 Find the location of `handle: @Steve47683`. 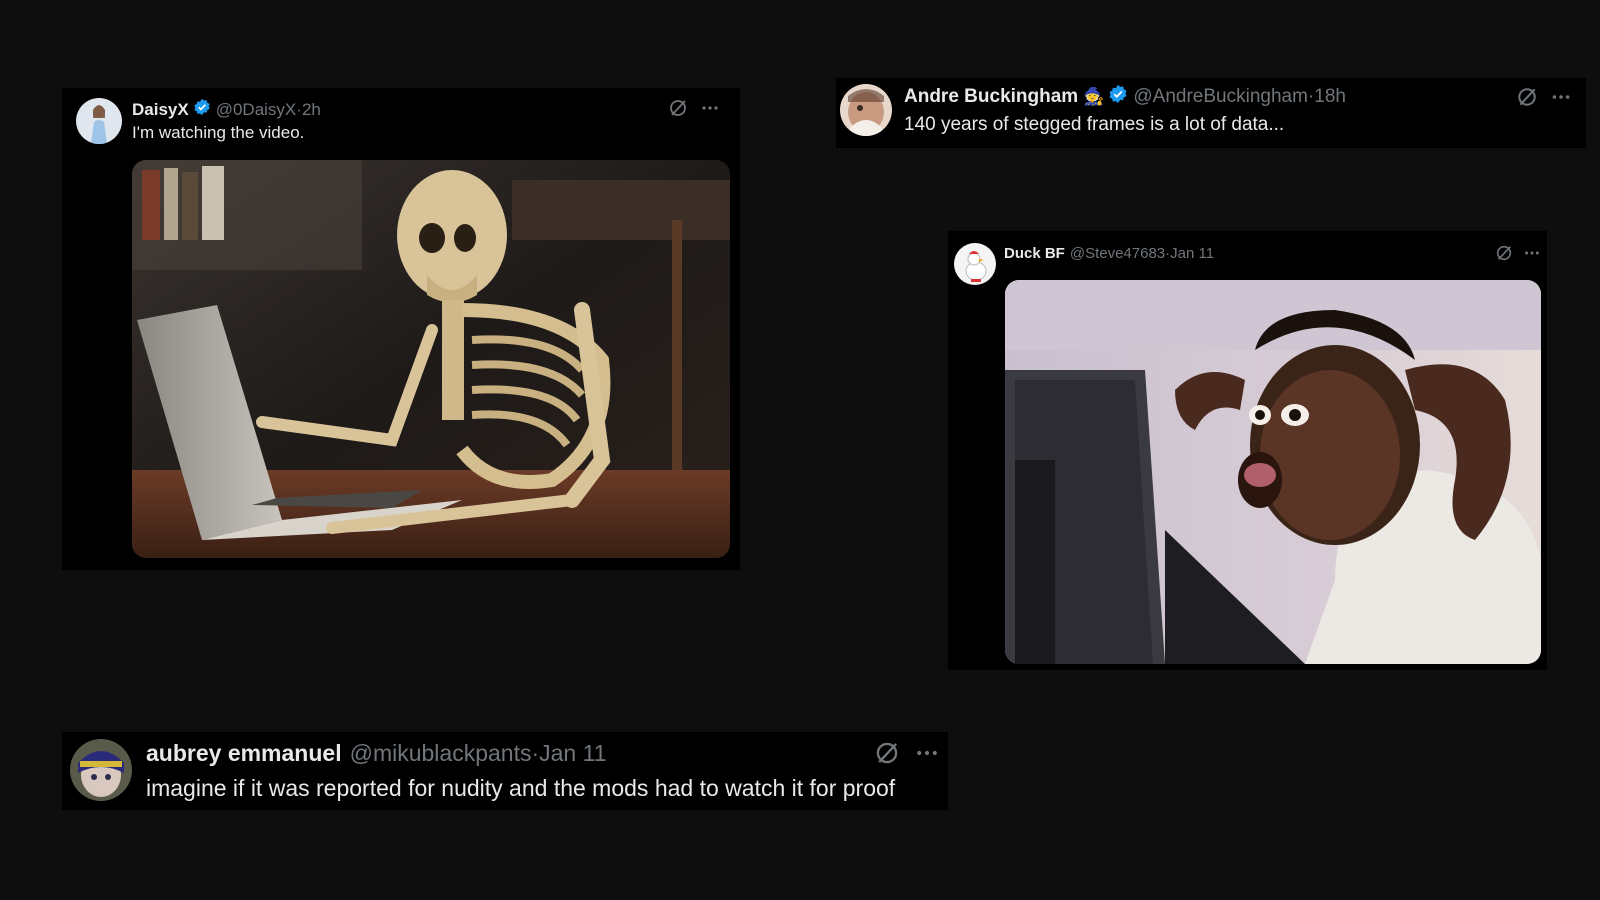

handle: @Steve47683 is located at coordinates (1117, 253).